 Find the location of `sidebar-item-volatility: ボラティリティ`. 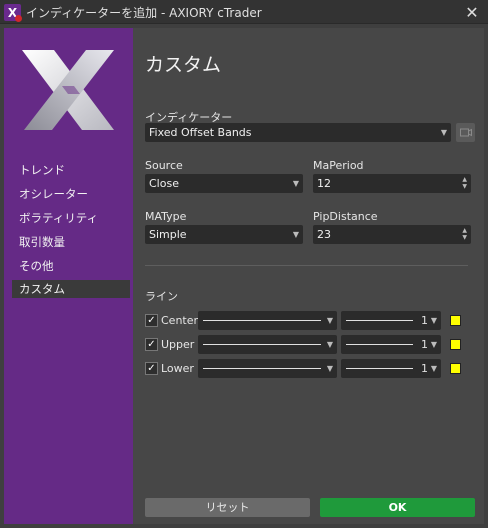

sidebar-item-volatility: ボラティリティ is located at coordinates (71, 218).